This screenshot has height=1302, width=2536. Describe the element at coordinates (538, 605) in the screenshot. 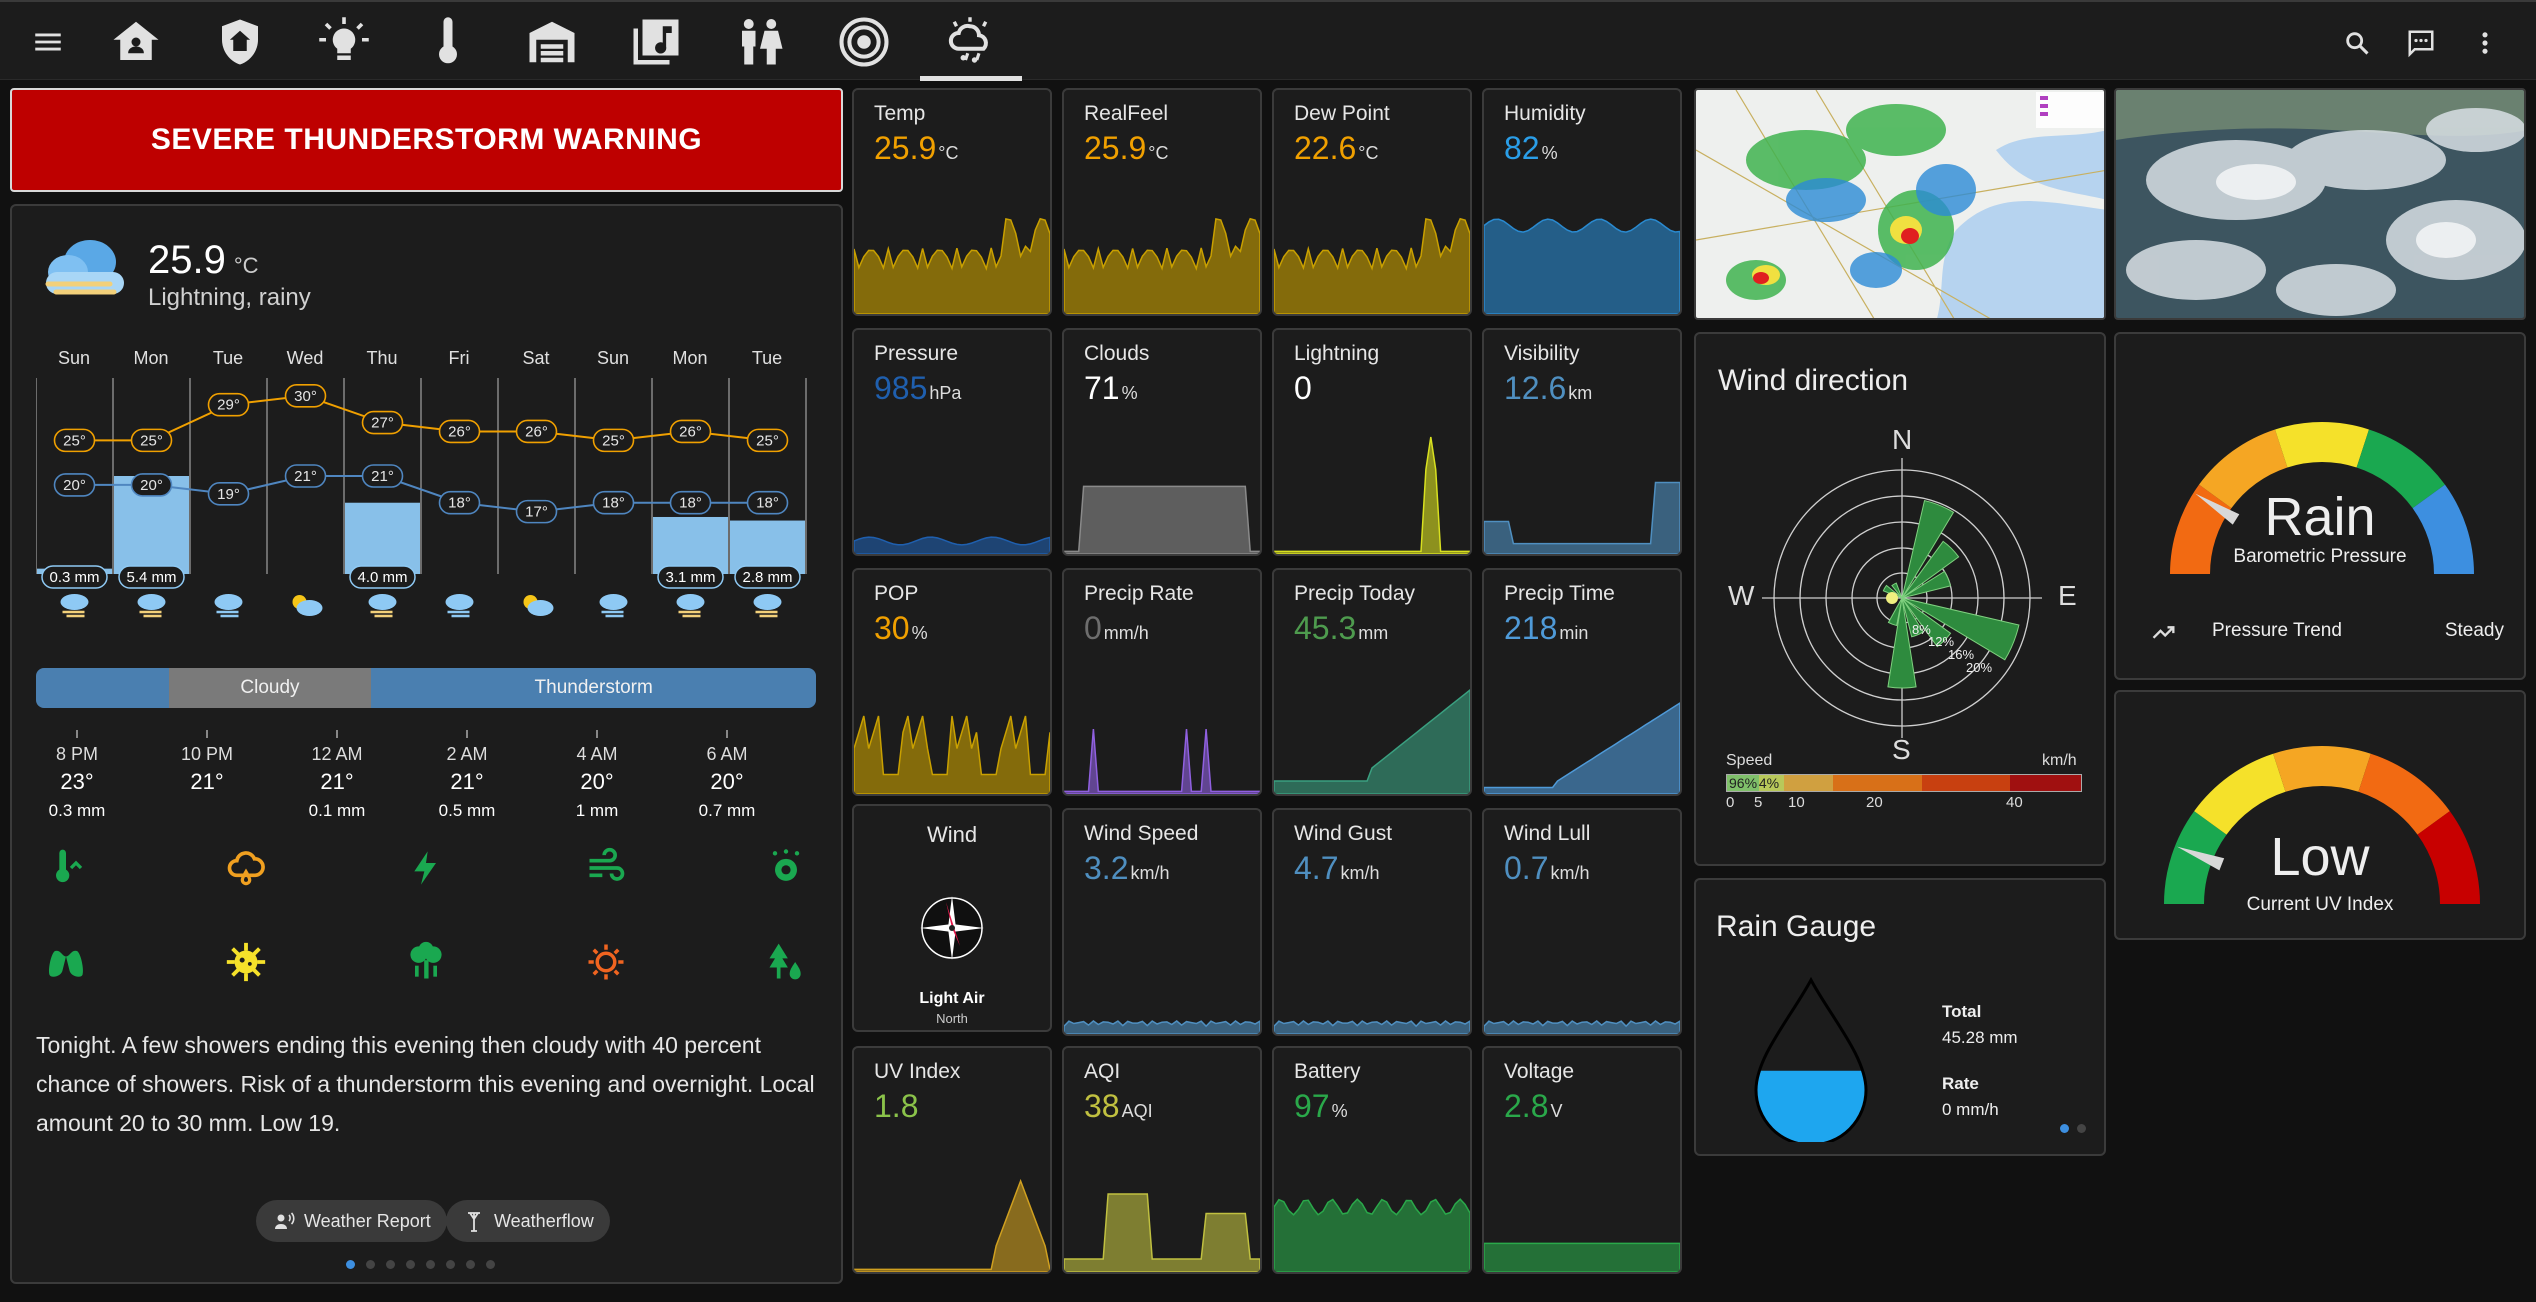

I see `sun-cloud-icon` at that location.